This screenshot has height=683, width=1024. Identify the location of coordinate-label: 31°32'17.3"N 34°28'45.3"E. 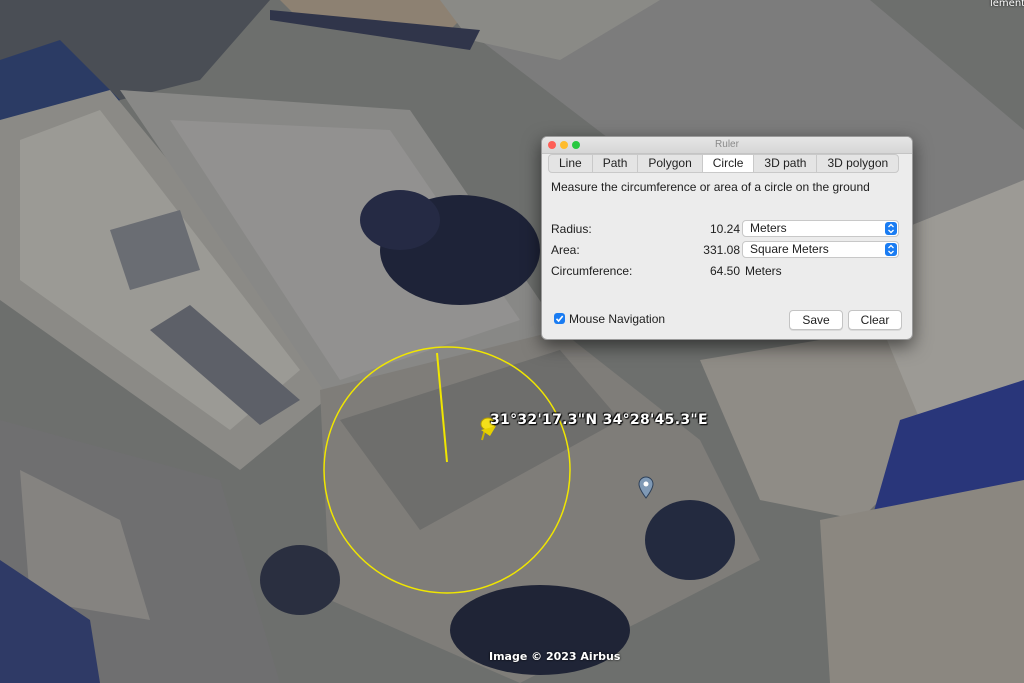
(599, 420).